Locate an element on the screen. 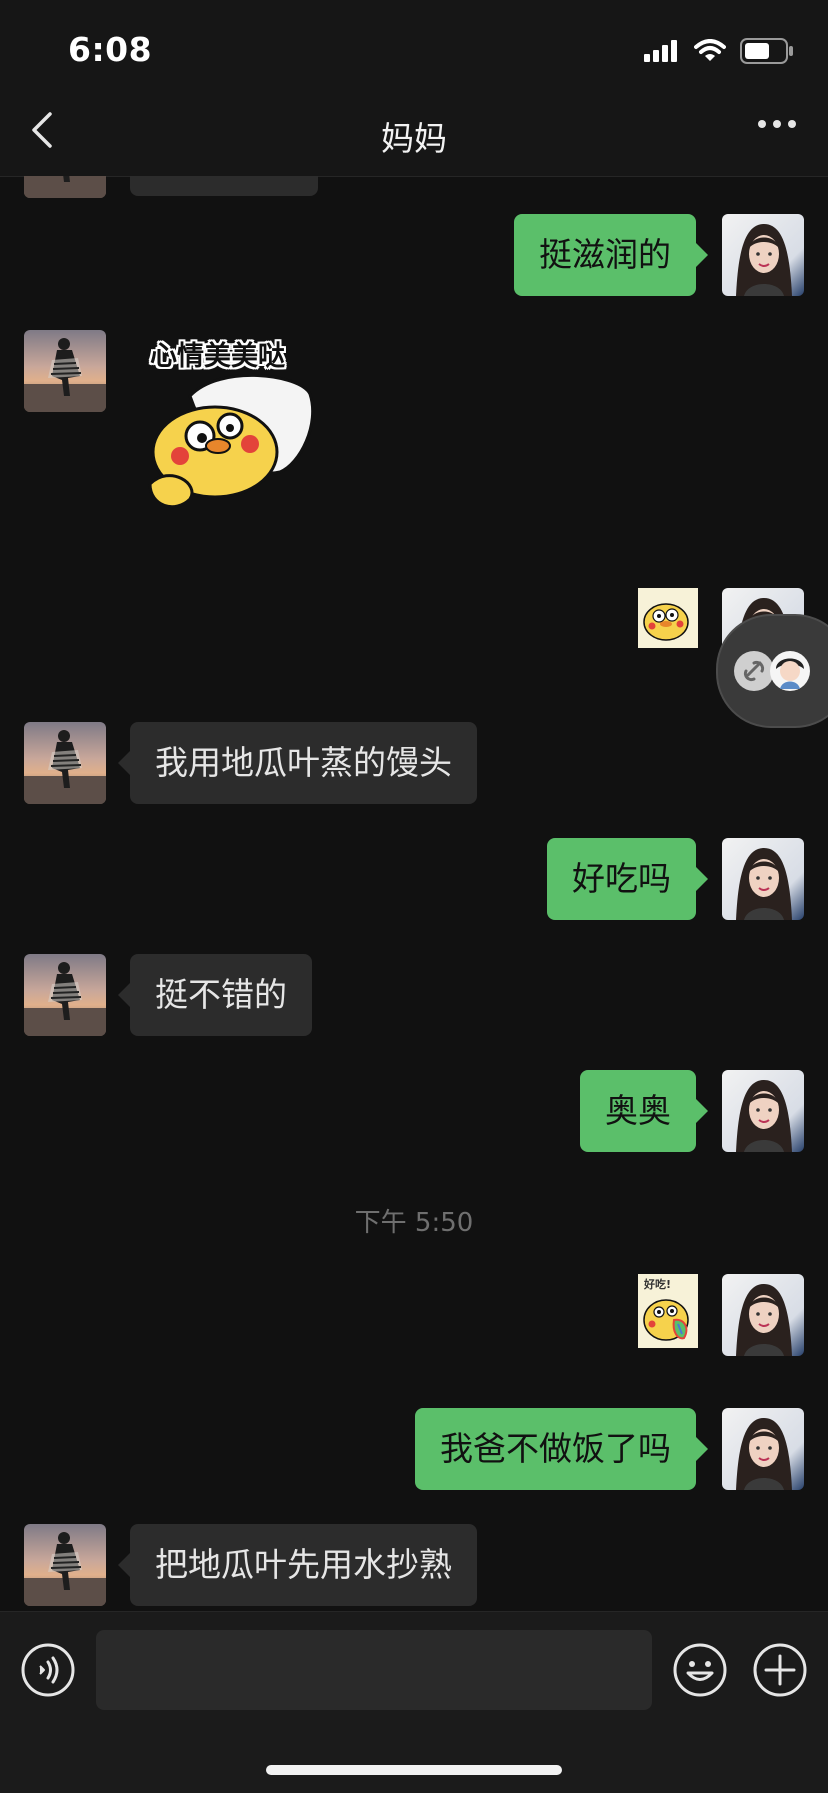 Image resolution: width=828 pixels, height=1793 pixels. mini-avatar-icon is located at coordinates (790, 671).